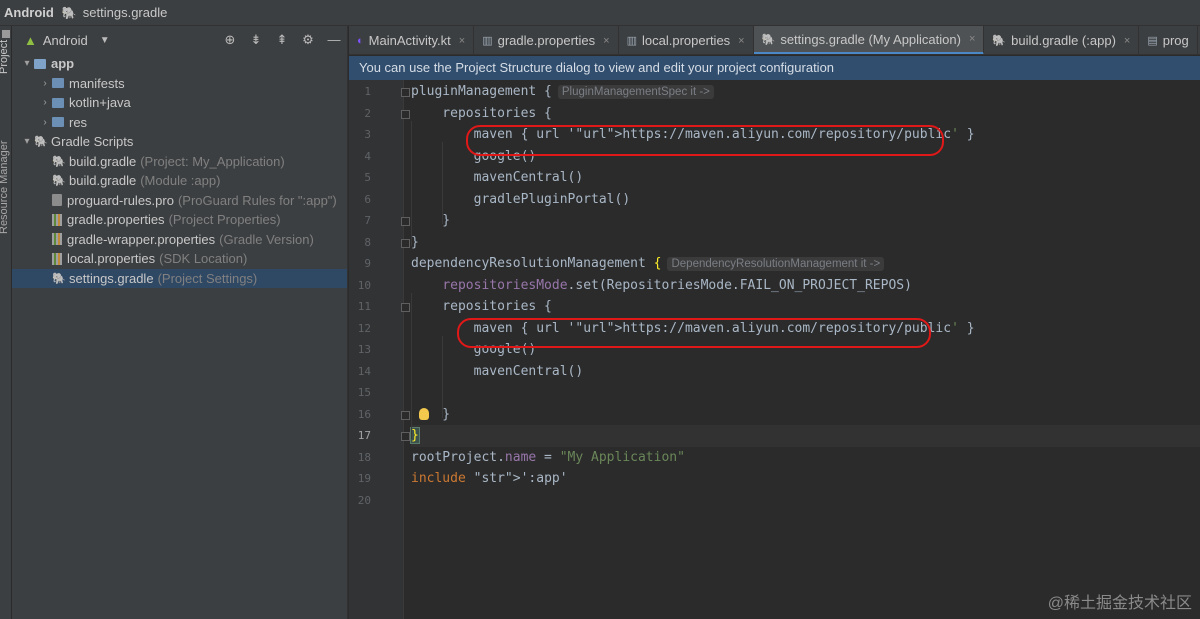 The image size is (1200, 619). Describe the element at coordinates (257, 200) in the screenshot. I see `tree-item-hint: (ProGuard Rules for ":app")` at that location.